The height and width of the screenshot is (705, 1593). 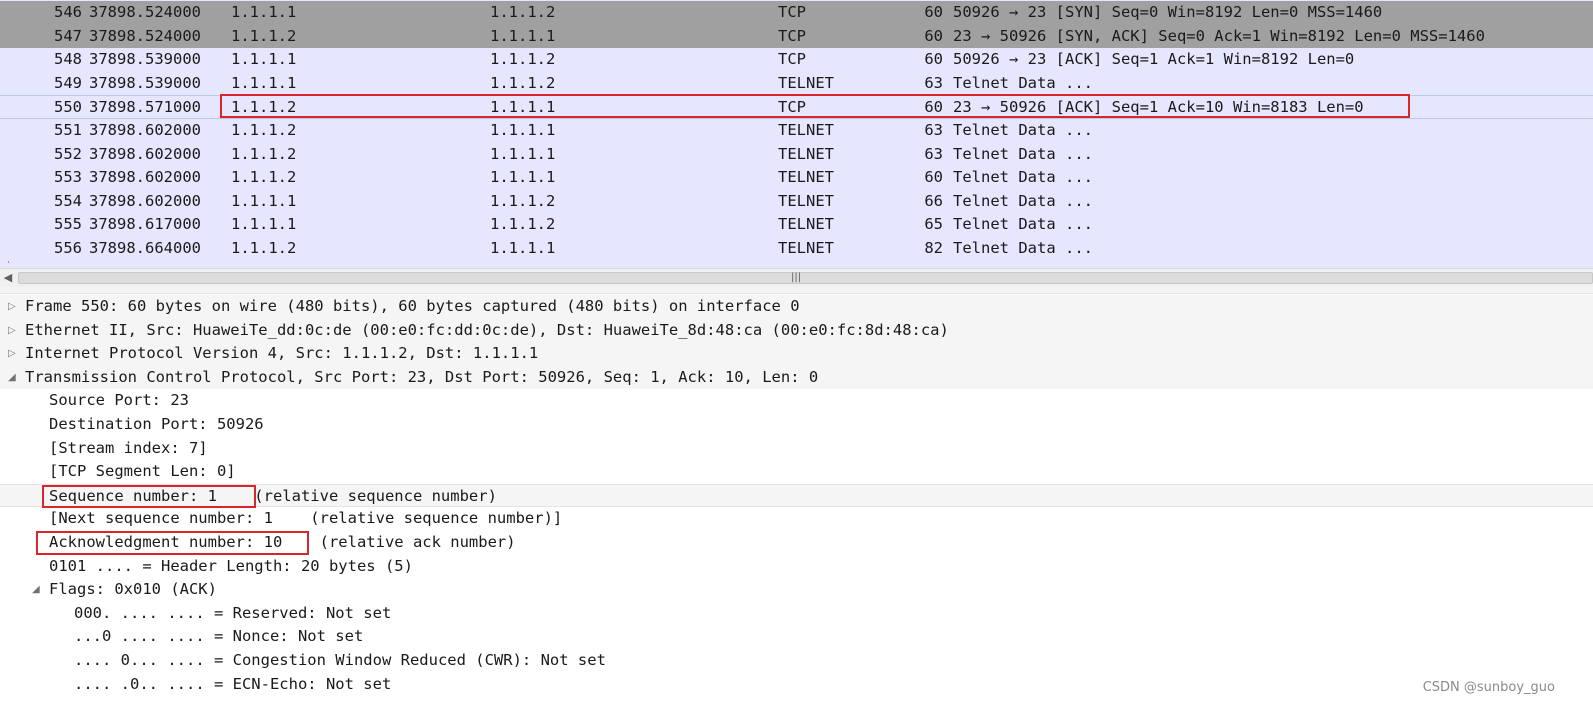 I want to click on tree-item: ...0 .... .... = Nonce: Not set, so click(x=796, y=637).